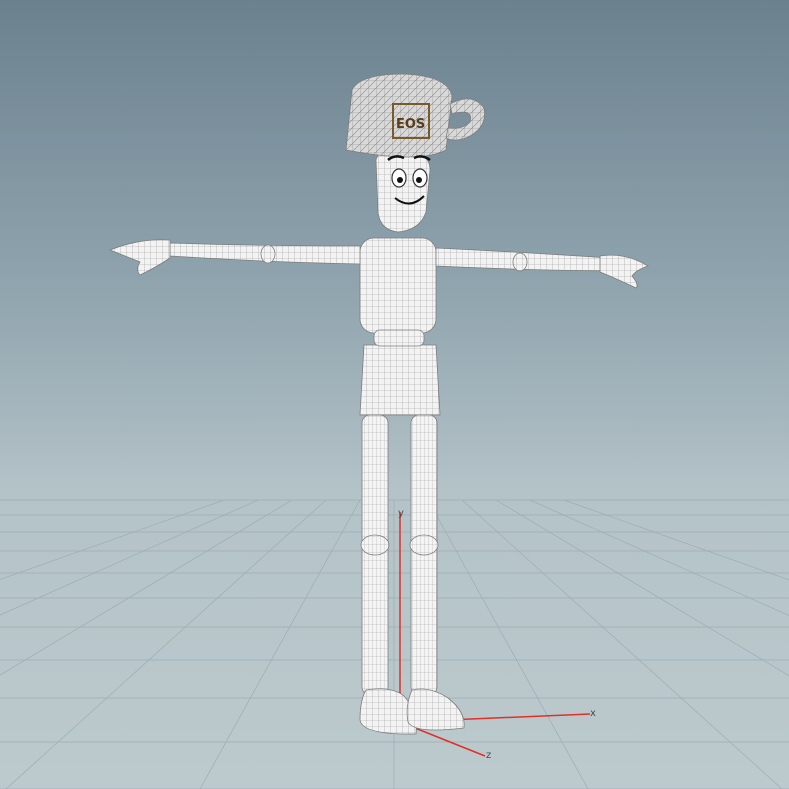 The image size is (789, 789). Describe the element at coordinates (465, 119) in the screenshot. I see `cup-handle` at that location.